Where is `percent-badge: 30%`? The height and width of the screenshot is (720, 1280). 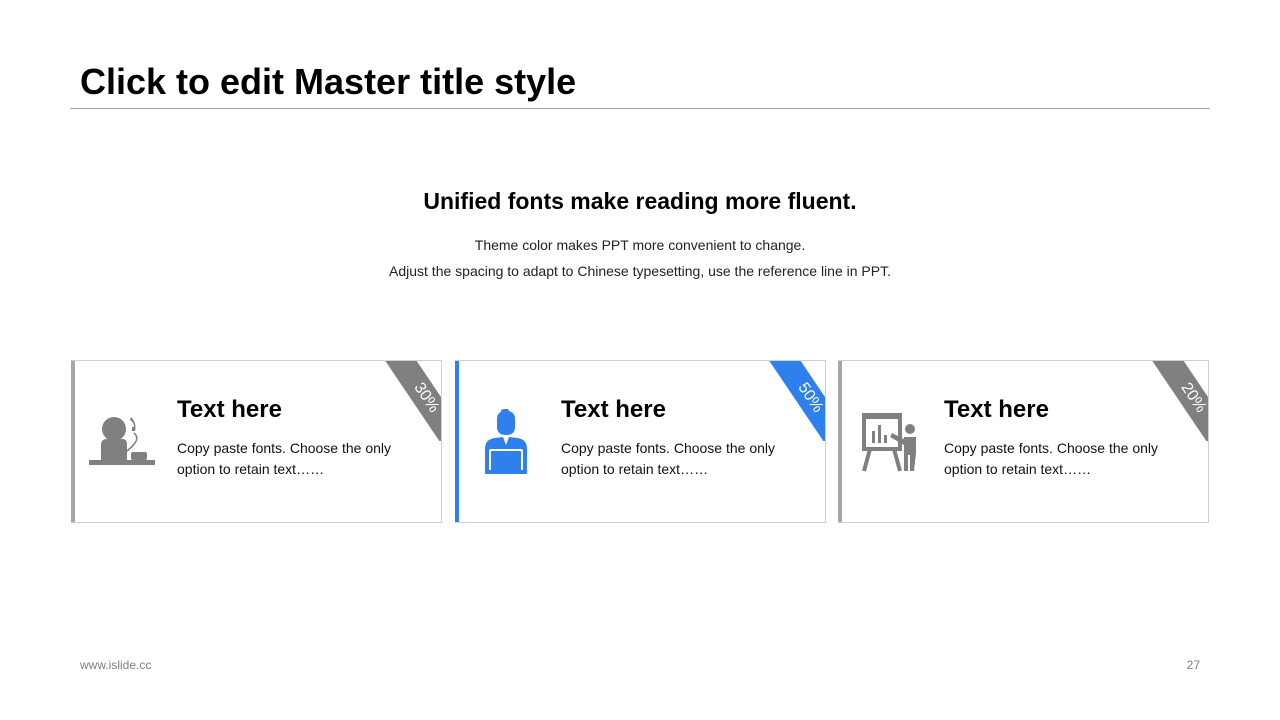 percent-badge: 30% is located at coordinates (412, 401).